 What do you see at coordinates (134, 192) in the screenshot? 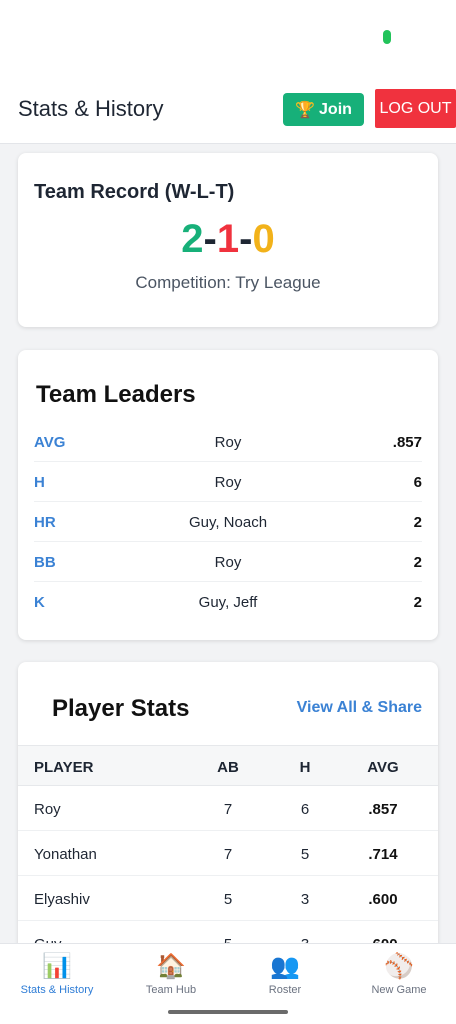
I see `team-record-title: Team Record (W-L-T)` at bounding box center [134, 192].